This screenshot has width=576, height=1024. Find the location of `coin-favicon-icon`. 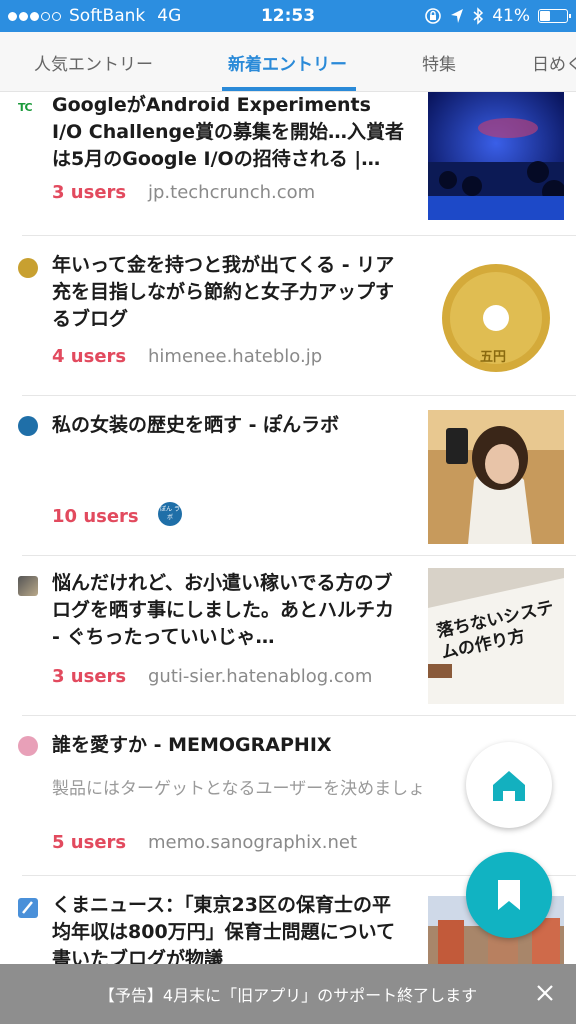

coin-favicon-icon is located at coordinates (28, 268).